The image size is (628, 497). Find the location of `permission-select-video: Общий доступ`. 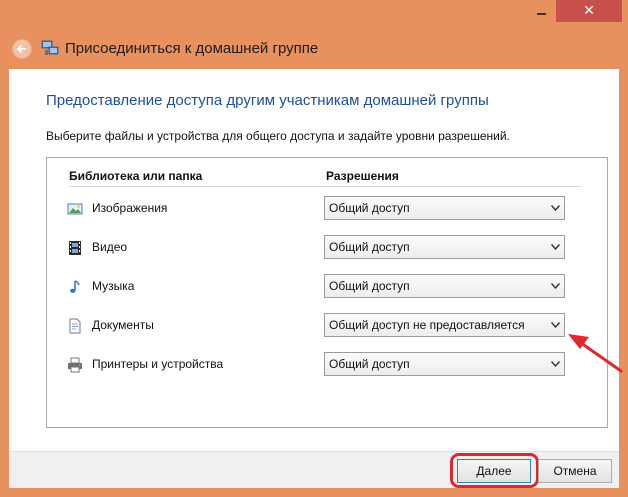

permission-select-video: Общий доступ is located at coordinates (444, 247).